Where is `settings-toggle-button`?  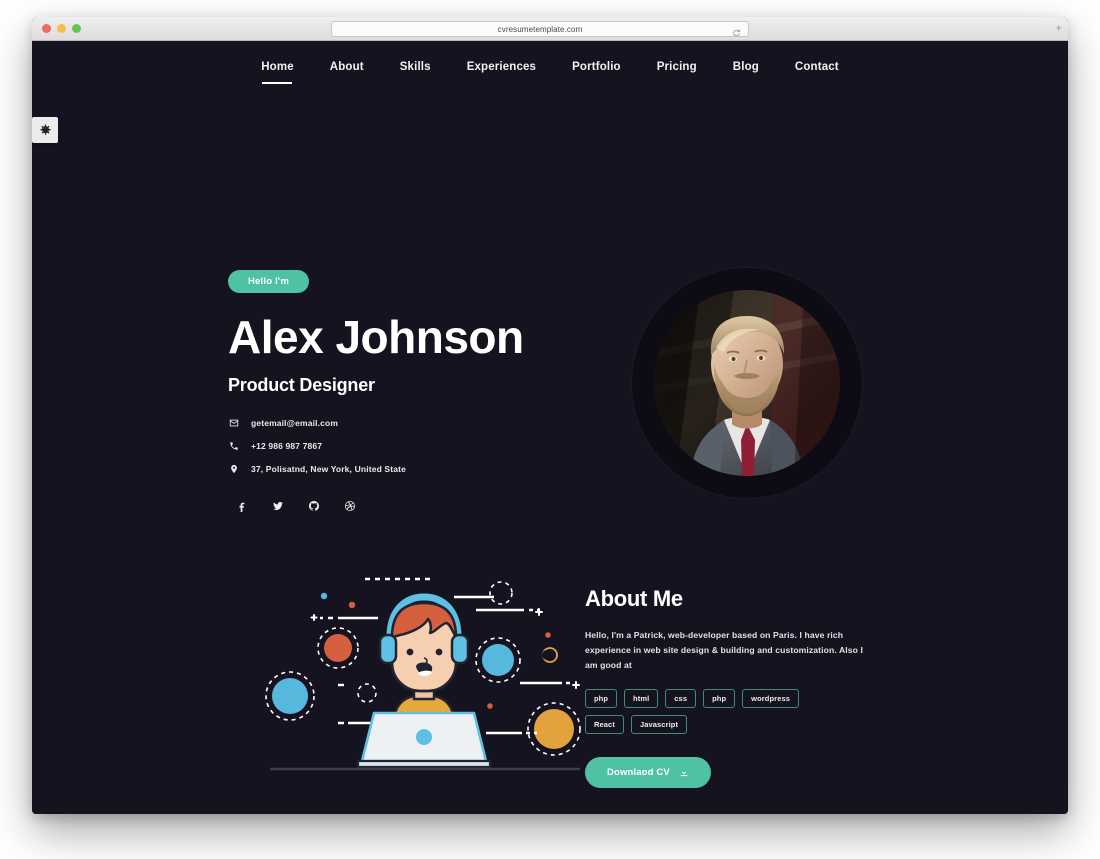
settings-toggle-button is located at coordinates (45, 130).